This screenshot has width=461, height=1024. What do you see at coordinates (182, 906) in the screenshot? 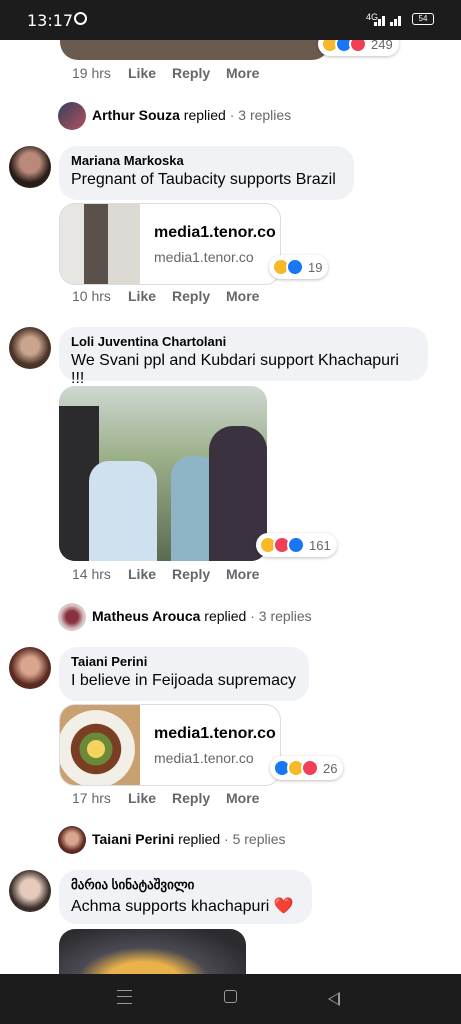
I see `comment-text: Achma supports khachapuri ❤️` at bounding box center [182, 906].